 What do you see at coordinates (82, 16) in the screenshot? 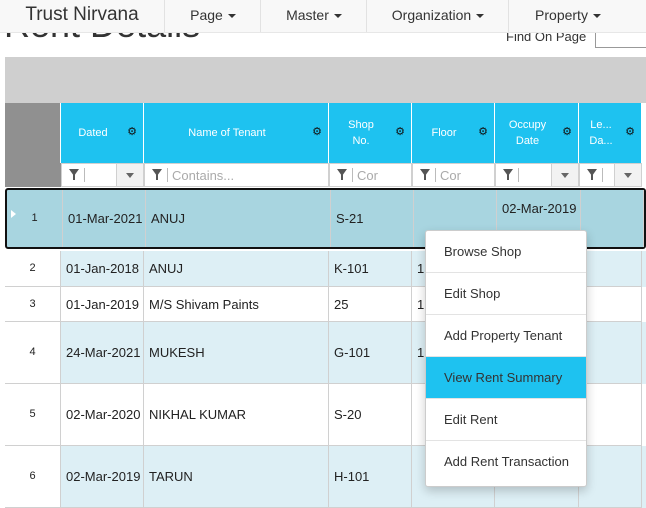
I see `brand-logo: Trust Nirvana` at bounding box center [82, 16].